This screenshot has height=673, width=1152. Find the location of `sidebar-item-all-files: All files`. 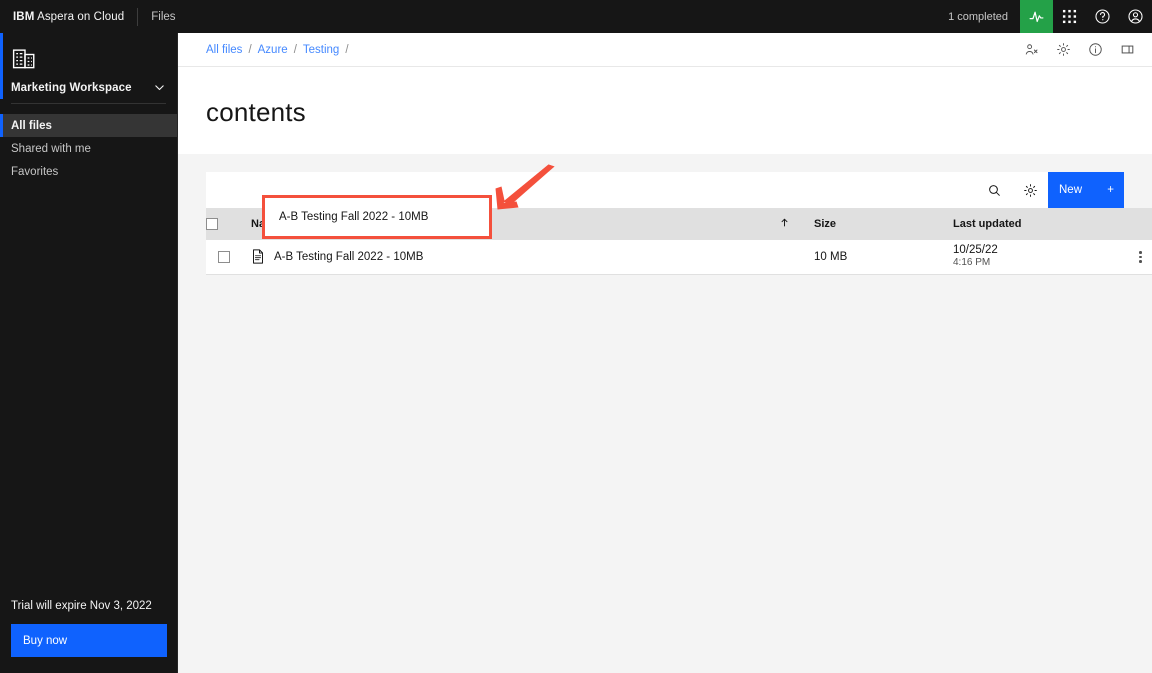

sidebar-item-all-files: All files is located at coordinates (88, 125).